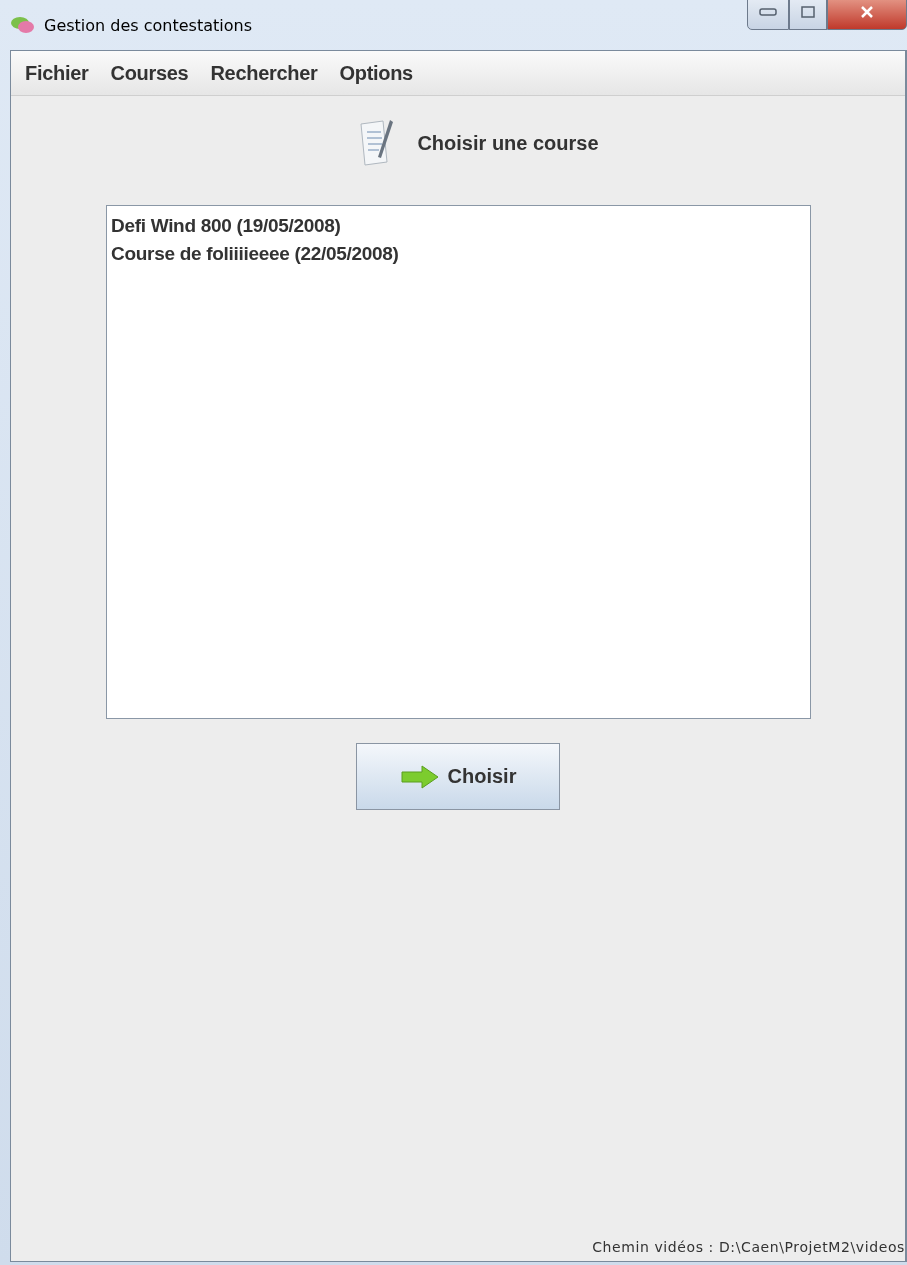 The width and height of the screenshot is (907, 1265). I want to click on close-button, so click(867, 15).